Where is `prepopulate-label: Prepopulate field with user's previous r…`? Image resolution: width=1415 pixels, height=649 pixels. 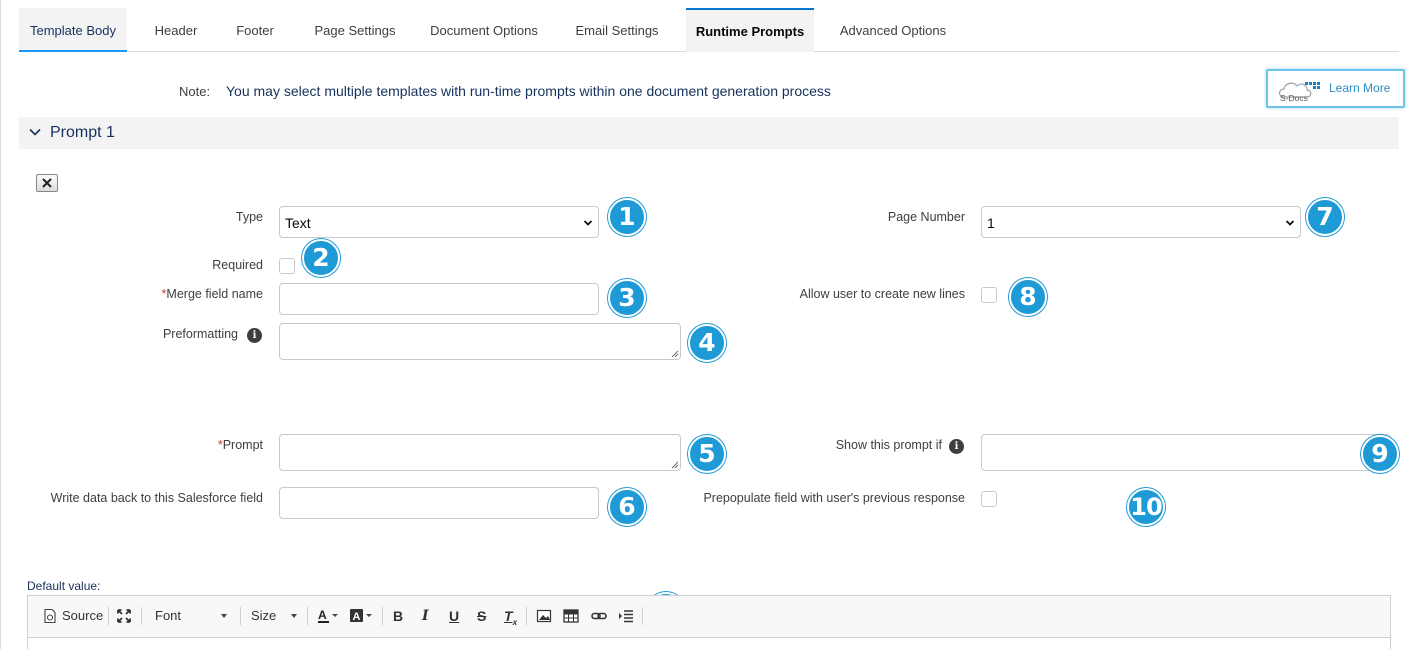
prepopulate-label: Prepopulate field with user's previous r… is located at coordinates (834, 498).